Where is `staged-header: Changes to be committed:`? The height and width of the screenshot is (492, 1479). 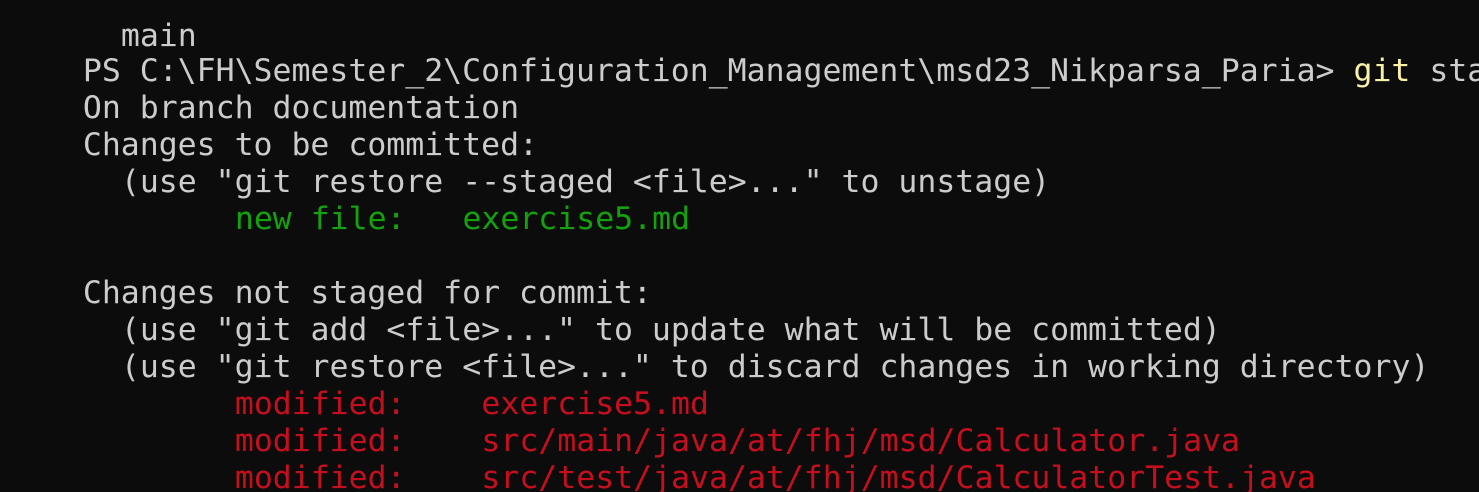 staged-header: Changes to be committed: is located at coordinates (272, 126).